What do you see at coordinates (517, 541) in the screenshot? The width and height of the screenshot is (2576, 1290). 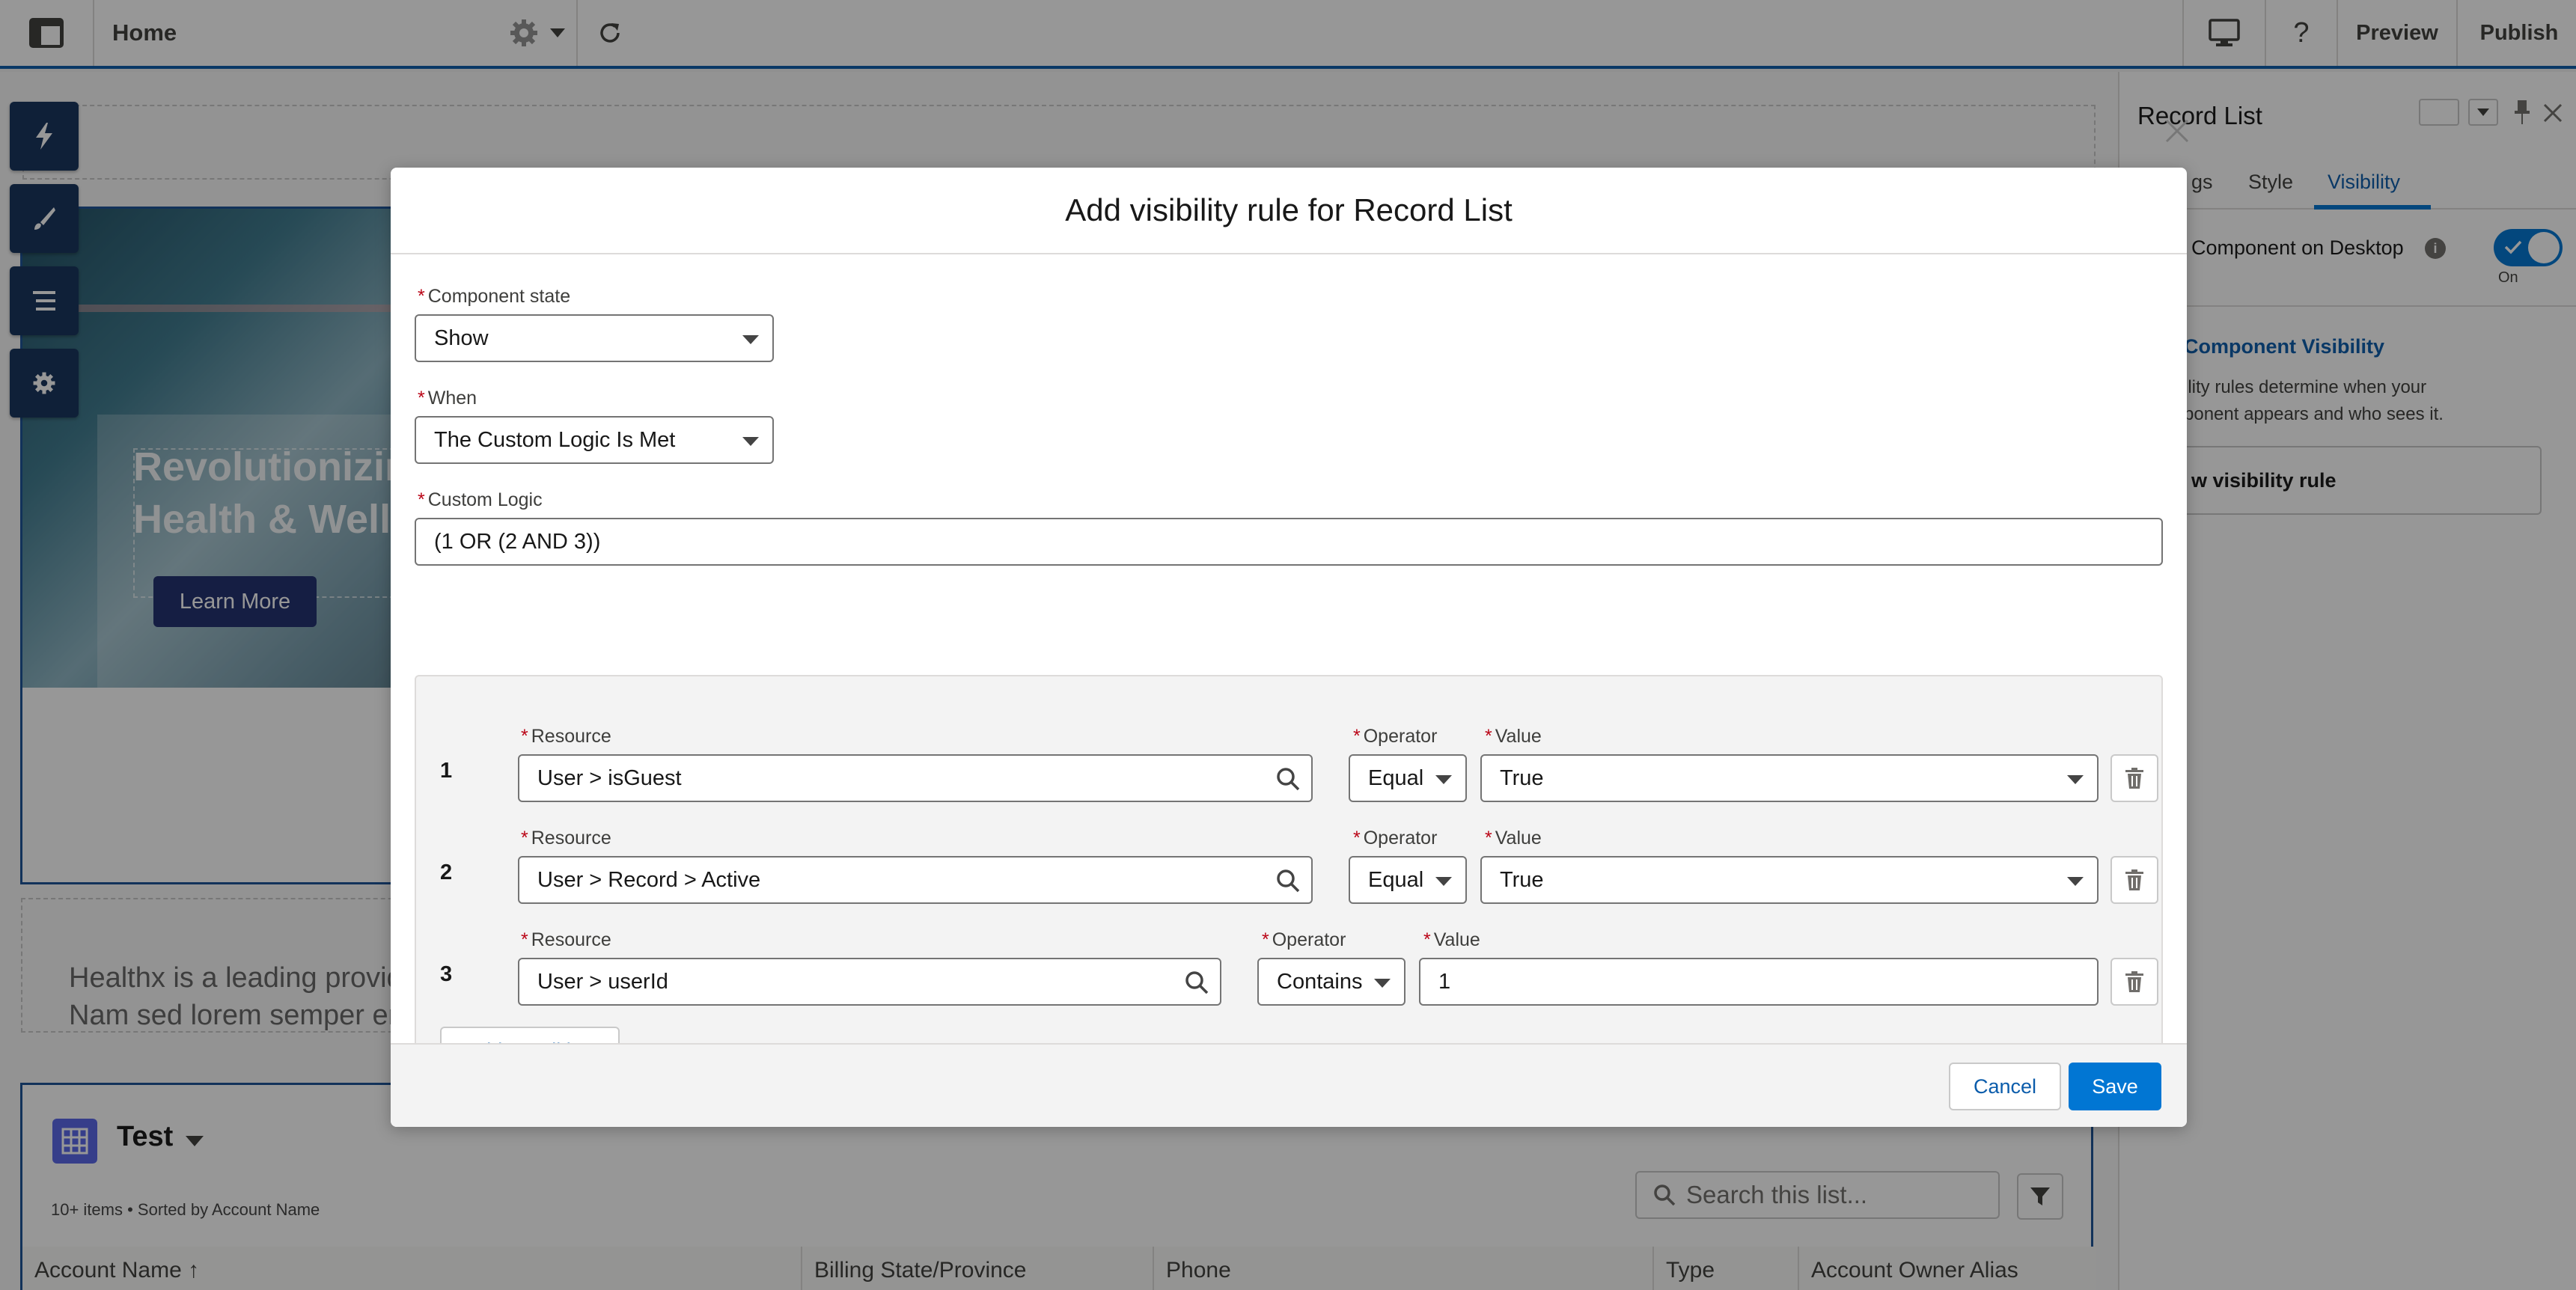 I see `custom-logic-value: (1 OR (2 AND 3))` at bounding box center [517, 541].